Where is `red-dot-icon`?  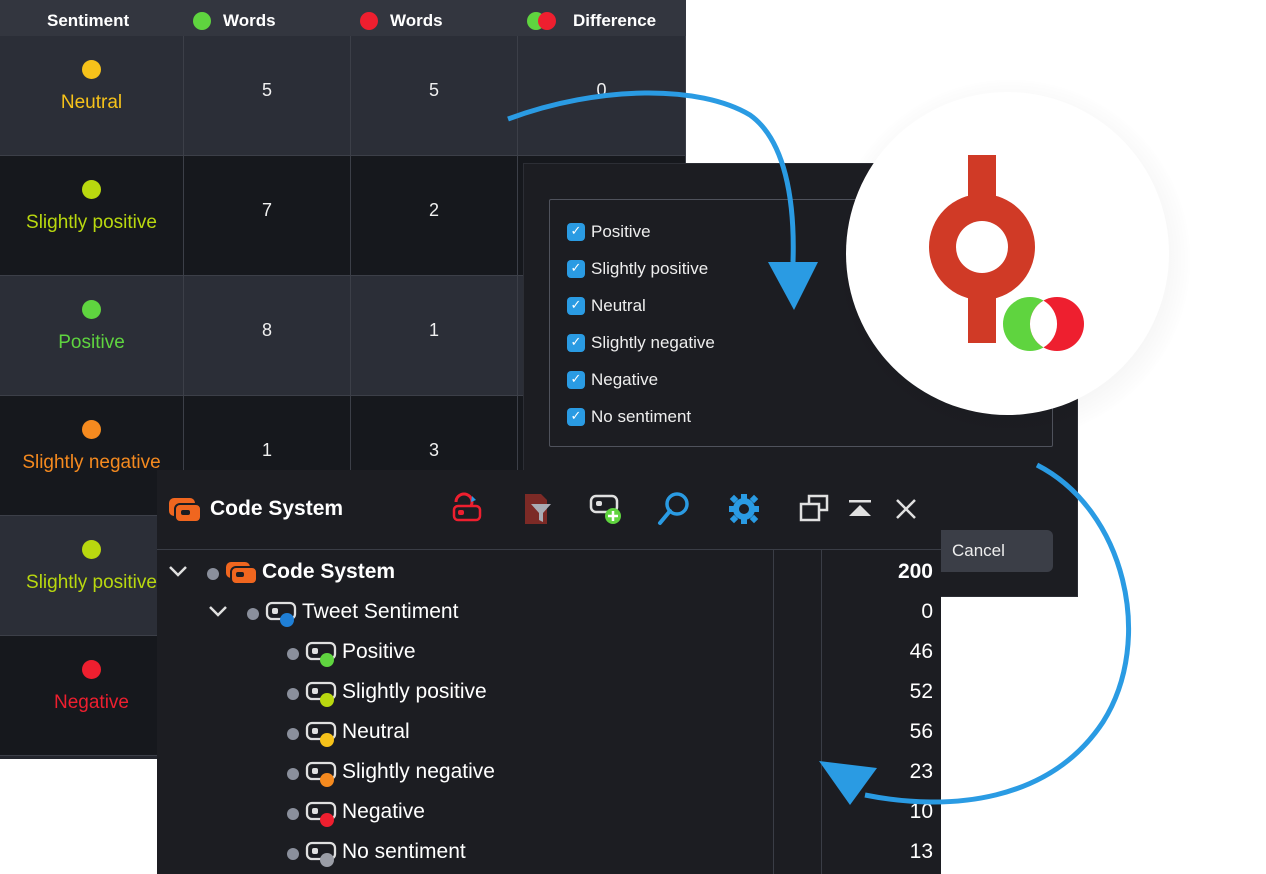
red-dot-icon is located at coordinates (369, 21).